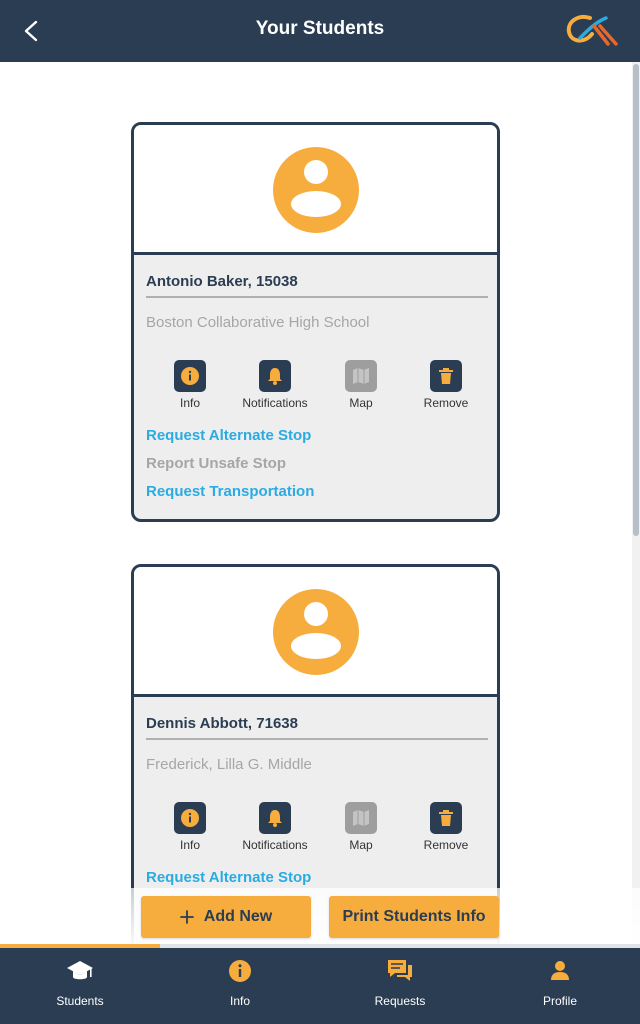 This screenshot has width=640, height=1024. I want to click on add-new-button: Add New, so click(226, 917).